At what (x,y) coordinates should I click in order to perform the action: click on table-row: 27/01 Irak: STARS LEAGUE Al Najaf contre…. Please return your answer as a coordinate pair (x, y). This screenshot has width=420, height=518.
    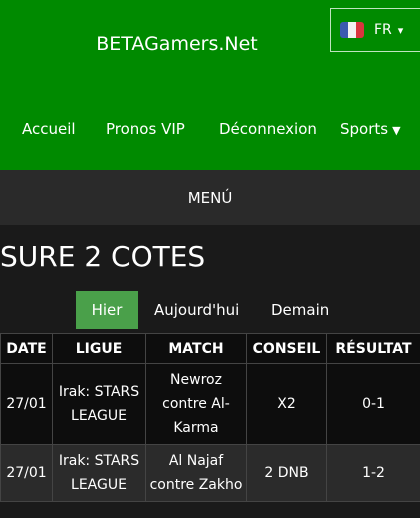
    Looking at the image, I should click on (210, 473).